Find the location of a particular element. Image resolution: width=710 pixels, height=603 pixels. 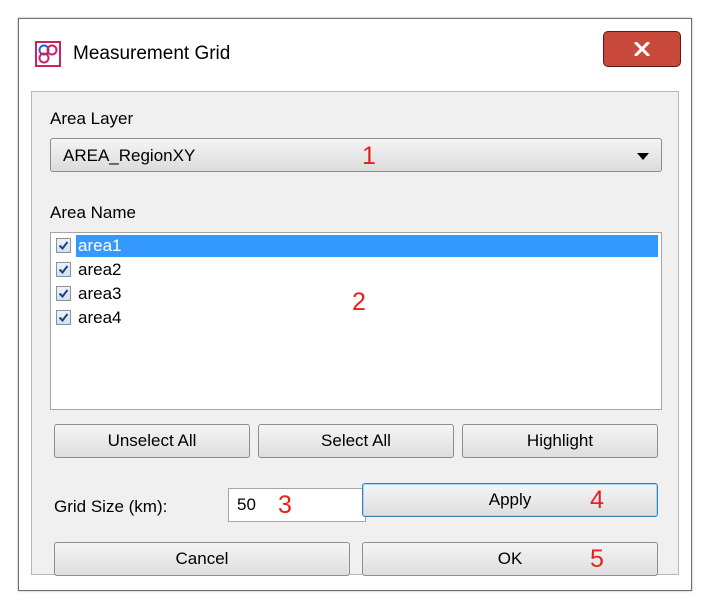

close-x-icon is located at coordinates (642, 49).